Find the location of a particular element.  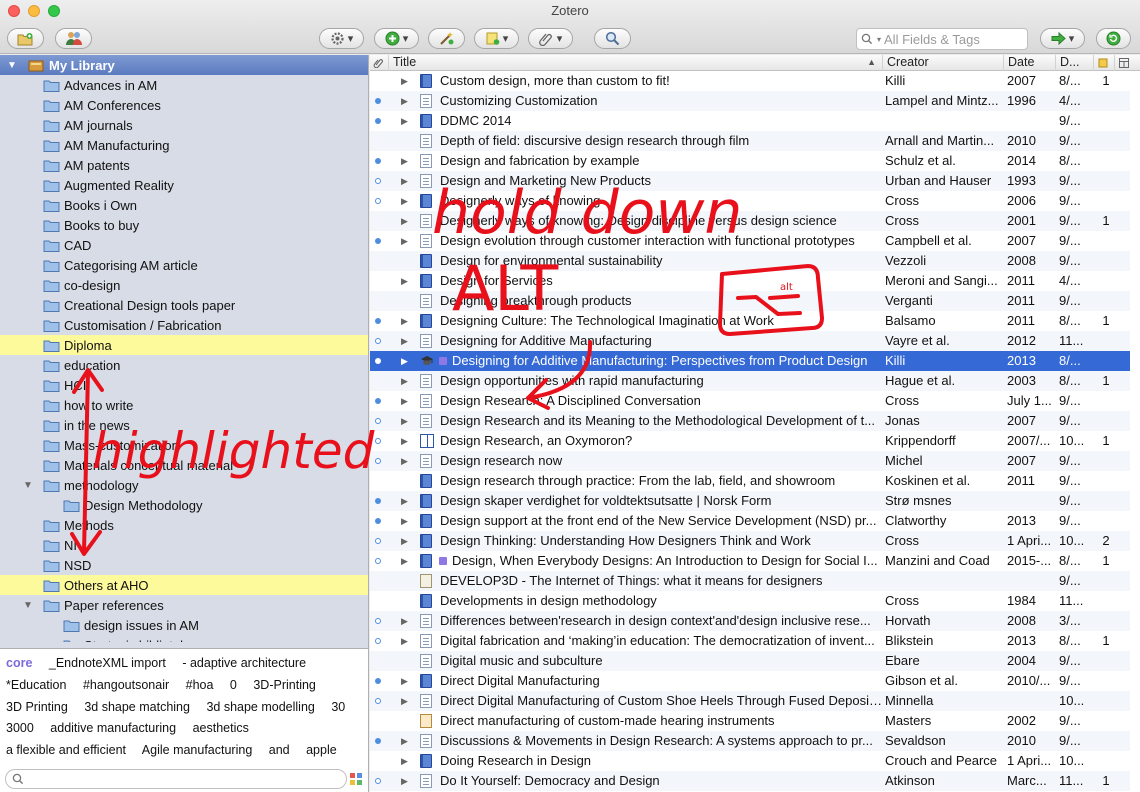

collection-row: Categorising AM article is located at coordinates (184, 265).